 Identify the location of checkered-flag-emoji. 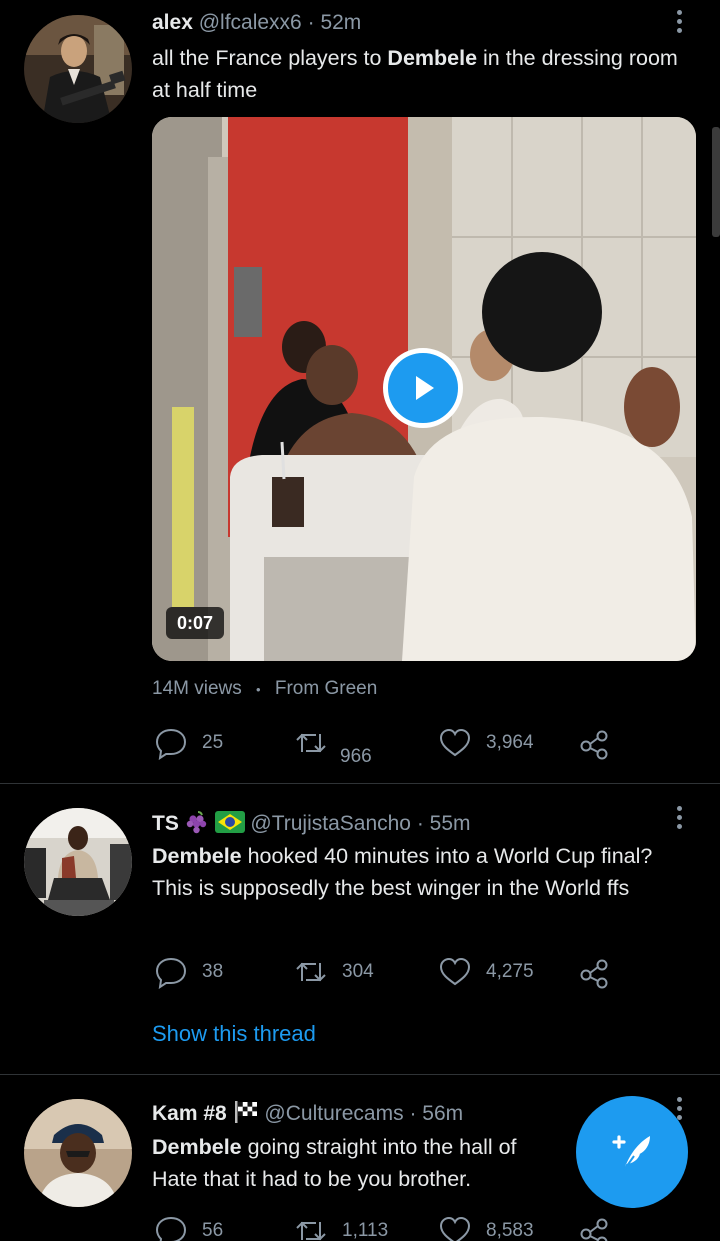
(245, 1112).